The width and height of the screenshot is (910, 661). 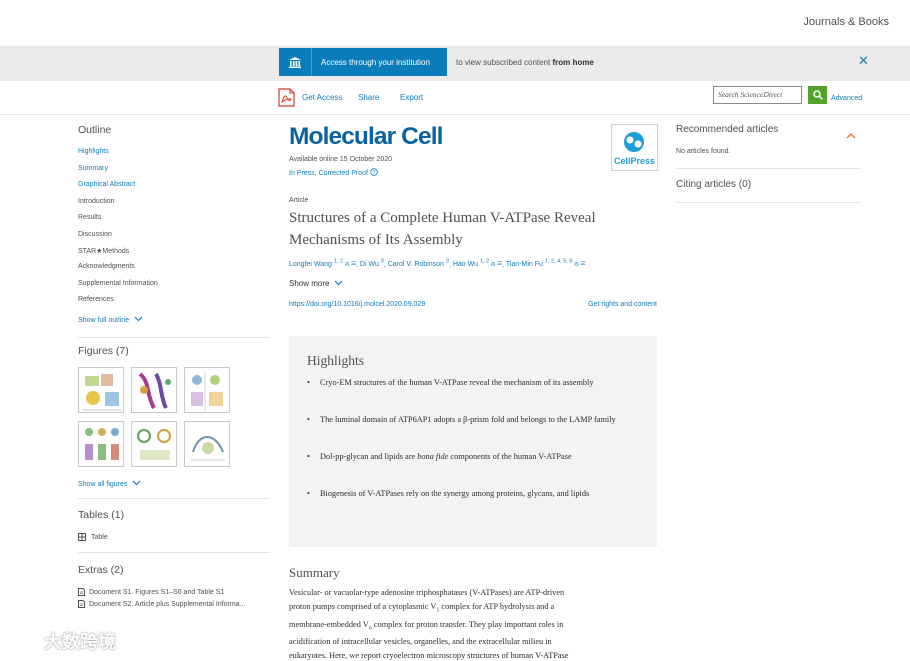 What do you see at coordinates (103, 251) in the screenshot?
I see `outline-item-star-methods: STAR★Methods` at bounding box center [103, 251].